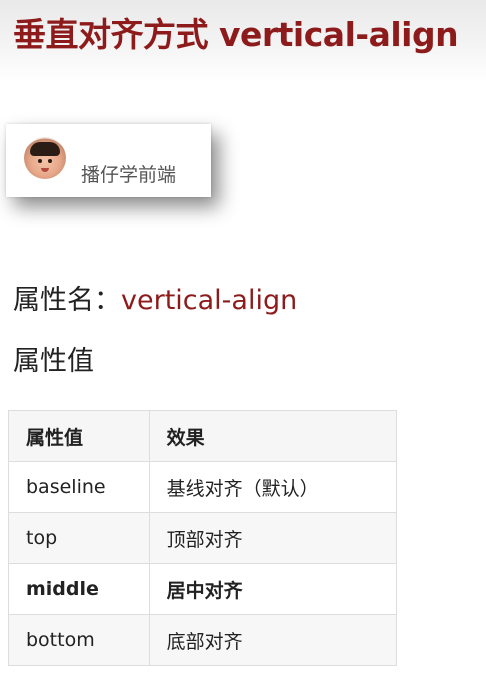 The width and height of the screenshot is (486, 682). What do you see at coordinates (129, 175) in the screenshot?
I see `author-name: 播仔学前端` at bounding box center [129, 175].